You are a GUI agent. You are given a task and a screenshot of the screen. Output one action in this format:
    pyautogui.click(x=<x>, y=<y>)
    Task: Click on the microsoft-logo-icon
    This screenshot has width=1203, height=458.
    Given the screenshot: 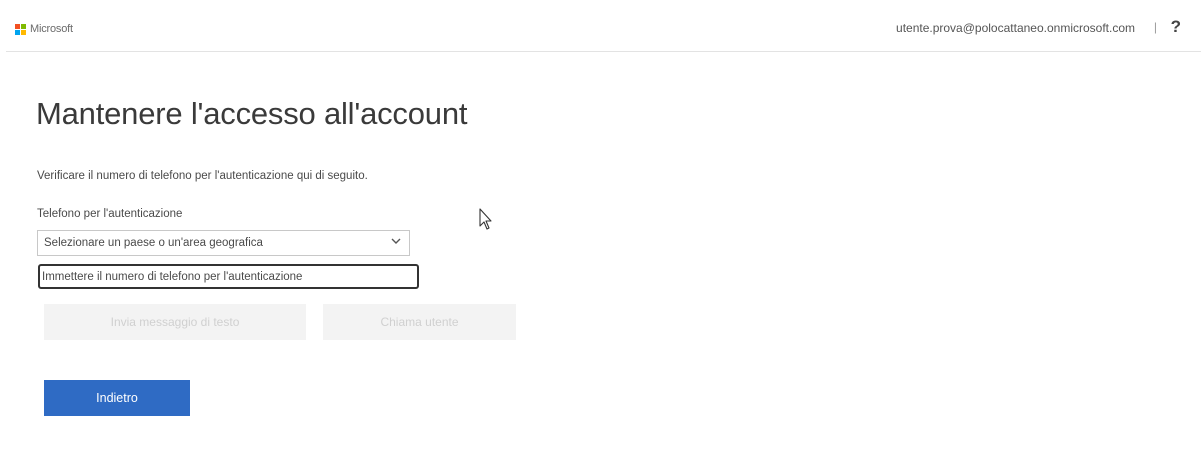 What is the action you would take?
    pyautogui.click(x=20, y=29)
    